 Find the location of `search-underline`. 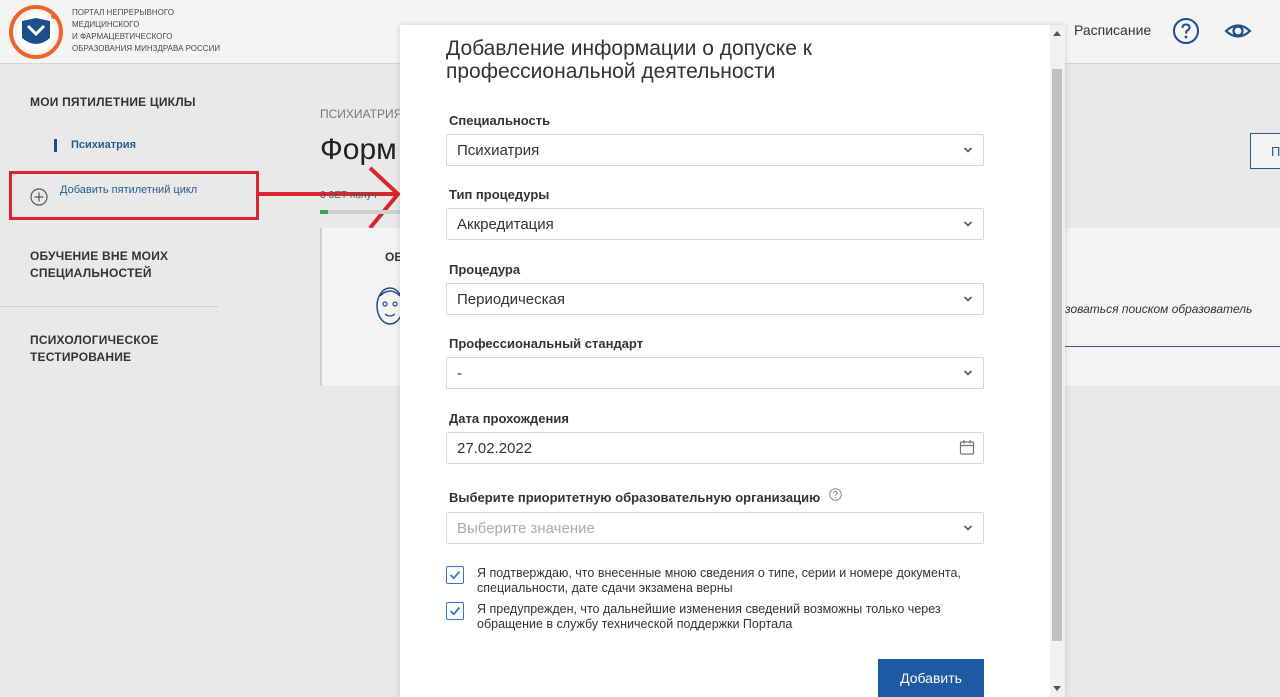

search-underline is located at coordinates (1172, 346).